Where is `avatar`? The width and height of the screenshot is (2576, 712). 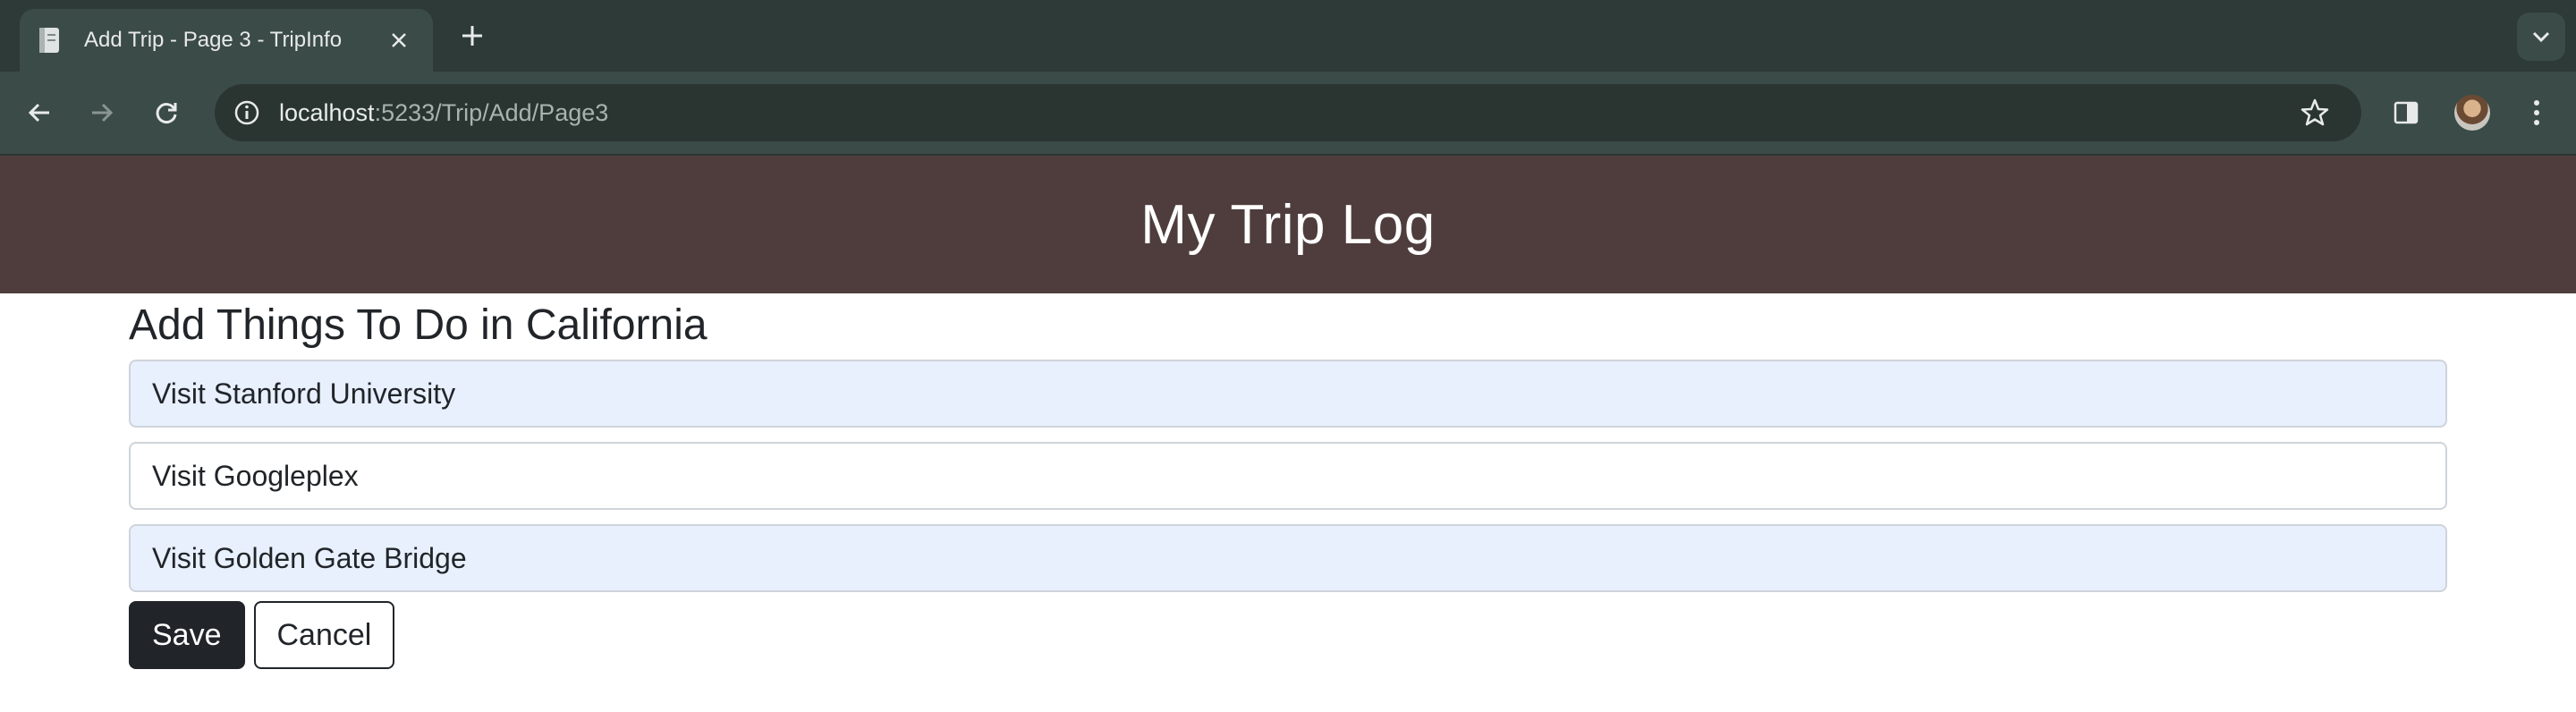 avatar is located at coordinates (2472, 113).